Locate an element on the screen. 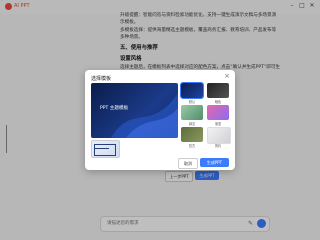  template-thumb-retro is located at coordinates (192, 134).